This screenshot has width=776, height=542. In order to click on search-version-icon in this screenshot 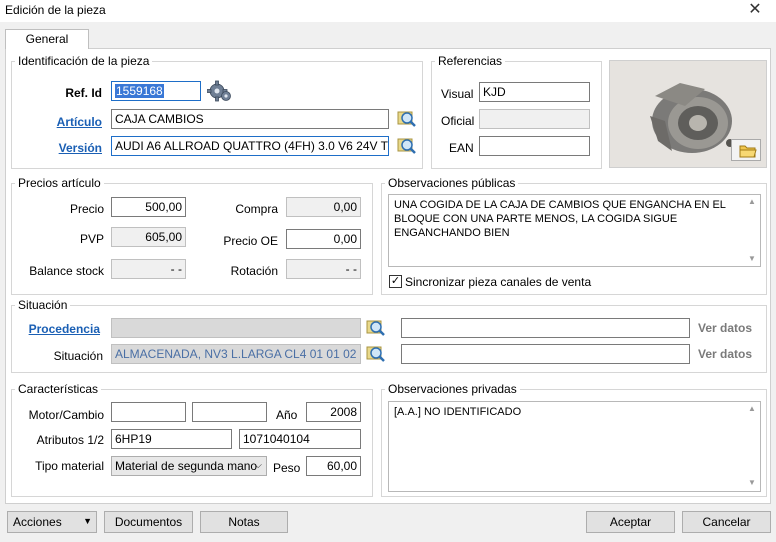, I will do `click(407, 146)`.